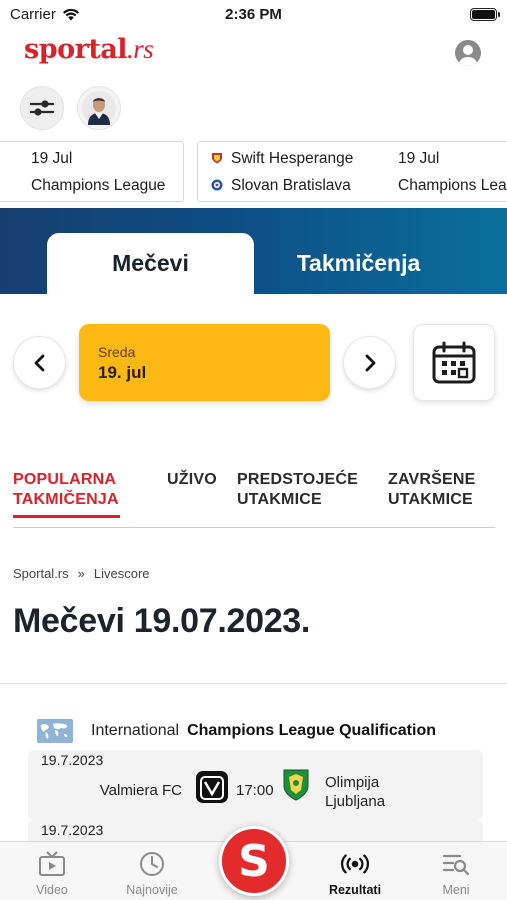 The image size is (507, 900). I want to click on nav-najnovije: Najnovije, so click(152, 871).